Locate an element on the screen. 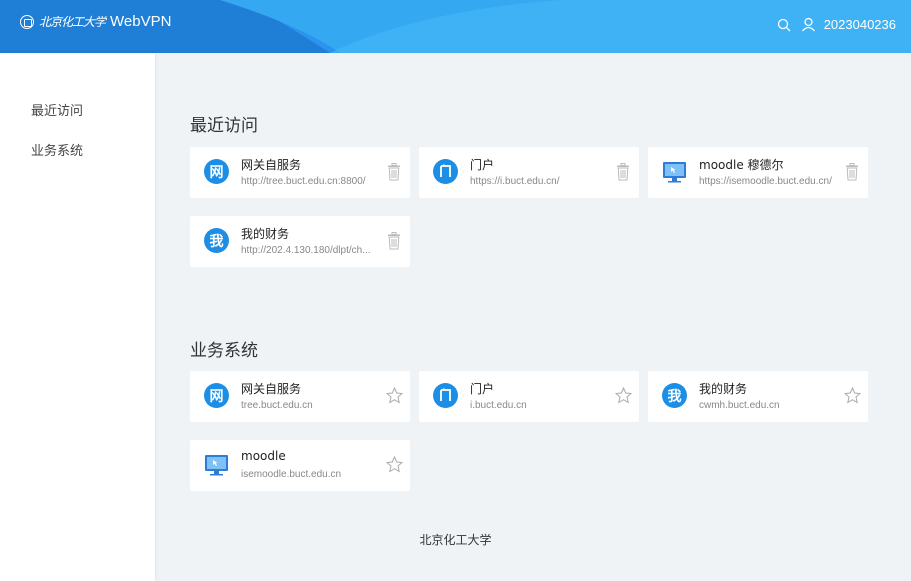 The image size is (911, 581). footer-text: 北京化工大学 is located at coordinates (455, 540).